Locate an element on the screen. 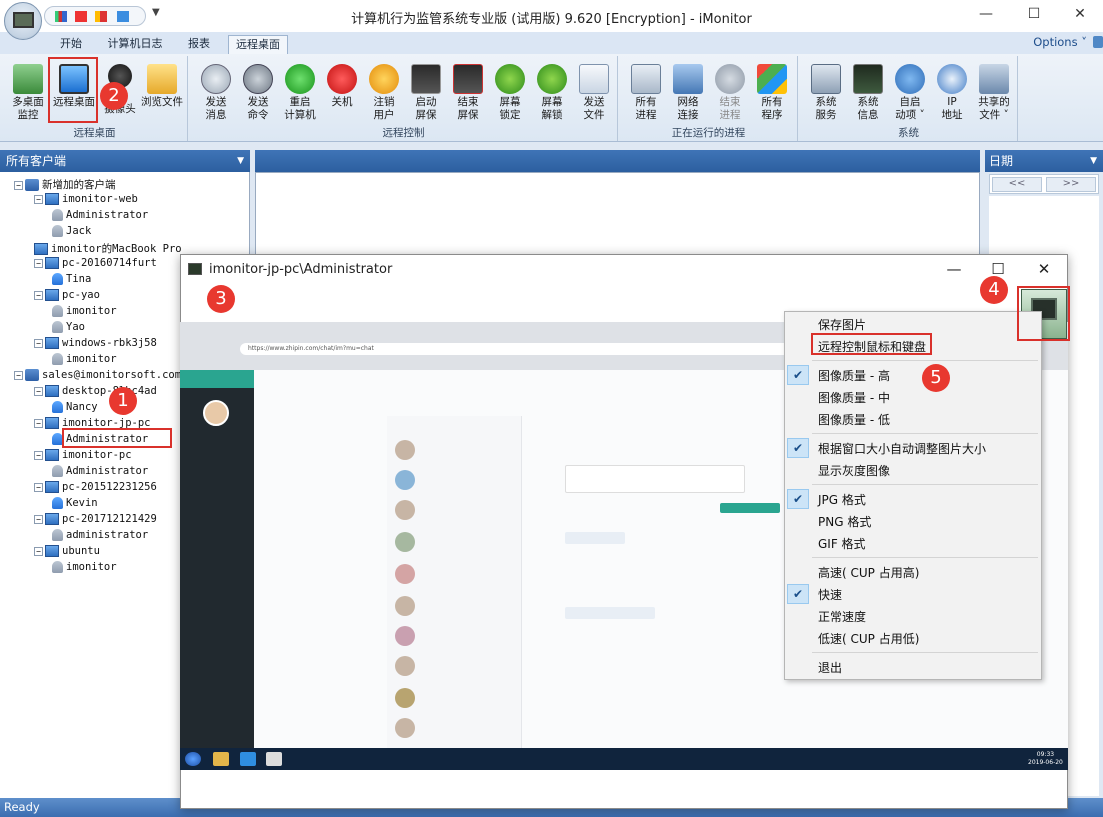  tree-node: − pc-201712121429 is located at coordinates (95, 519).